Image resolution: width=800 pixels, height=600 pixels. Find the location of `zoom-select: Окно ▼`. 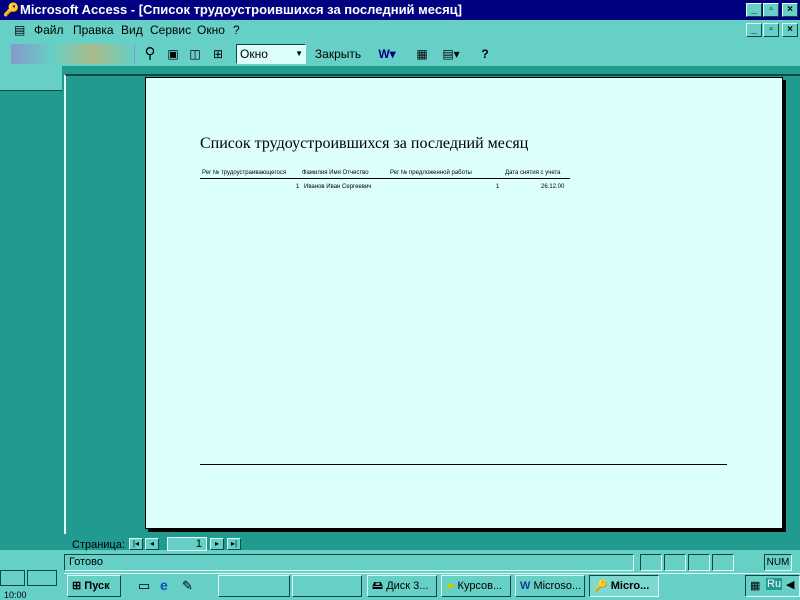

zoom-select: Окно ▼ is located at coordinates (271, 54).